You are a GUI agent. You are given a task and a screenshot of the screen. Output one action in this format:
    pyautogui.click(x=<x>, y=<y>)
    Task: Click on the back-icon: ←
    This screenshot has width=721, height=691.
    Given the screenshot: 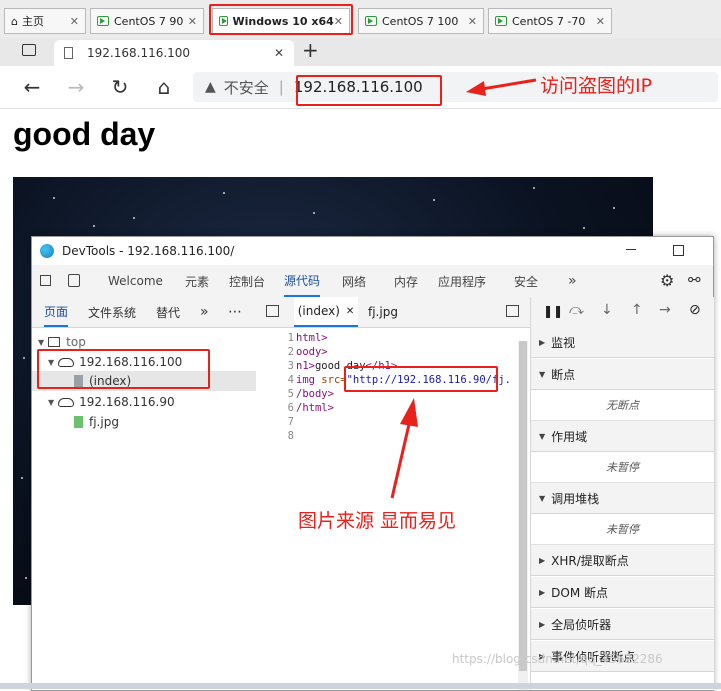 What is the action you would take?
    pyautogui.click(x=32, y=87)
    